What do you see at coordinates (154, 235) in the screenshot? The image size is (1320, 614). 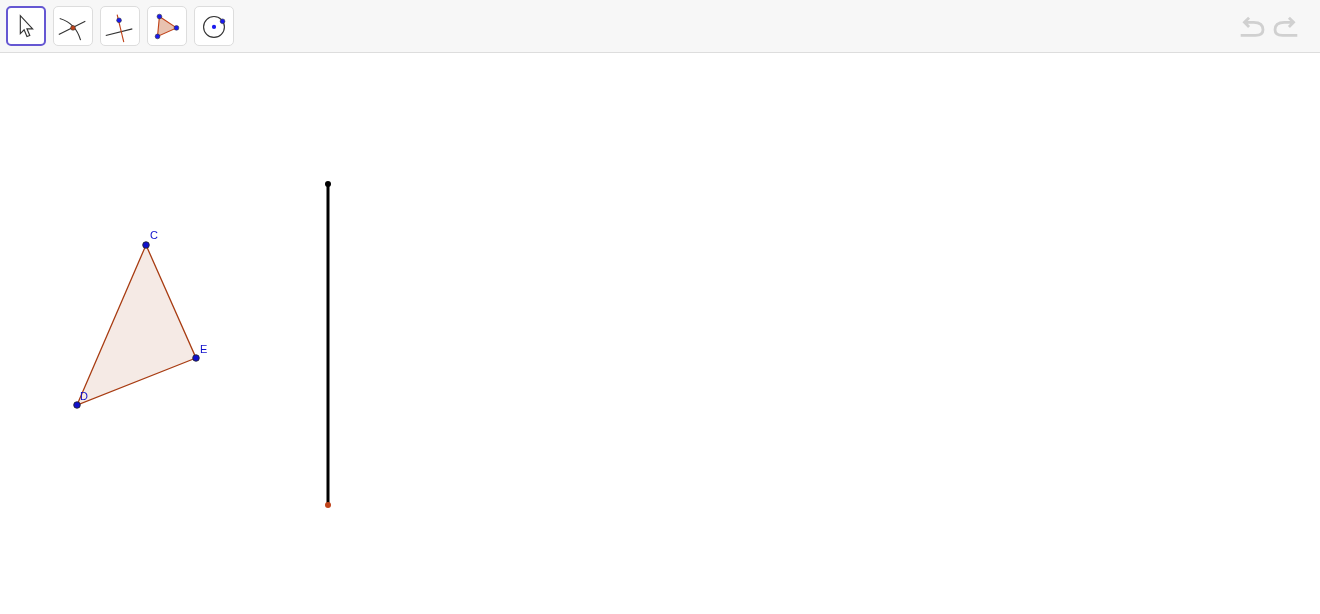 I see `point-label: C` at bounding box center [154, 235].